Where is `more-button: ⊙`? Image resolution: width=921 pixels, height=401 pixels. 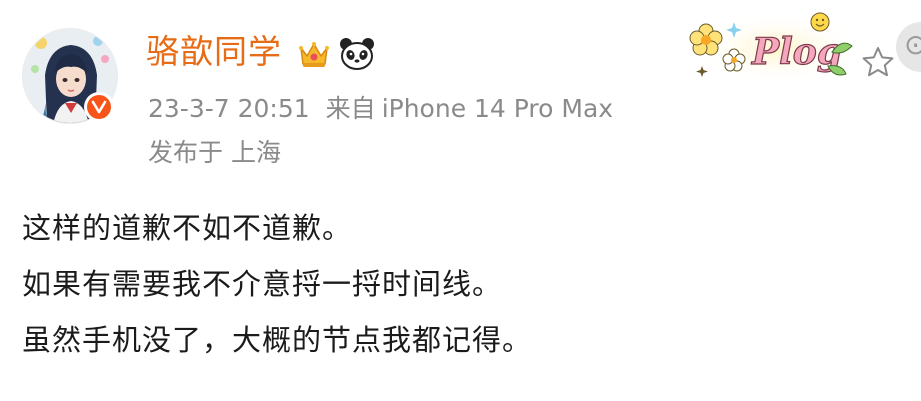
more-button: ⊙ is located at coordinates (908, 47).